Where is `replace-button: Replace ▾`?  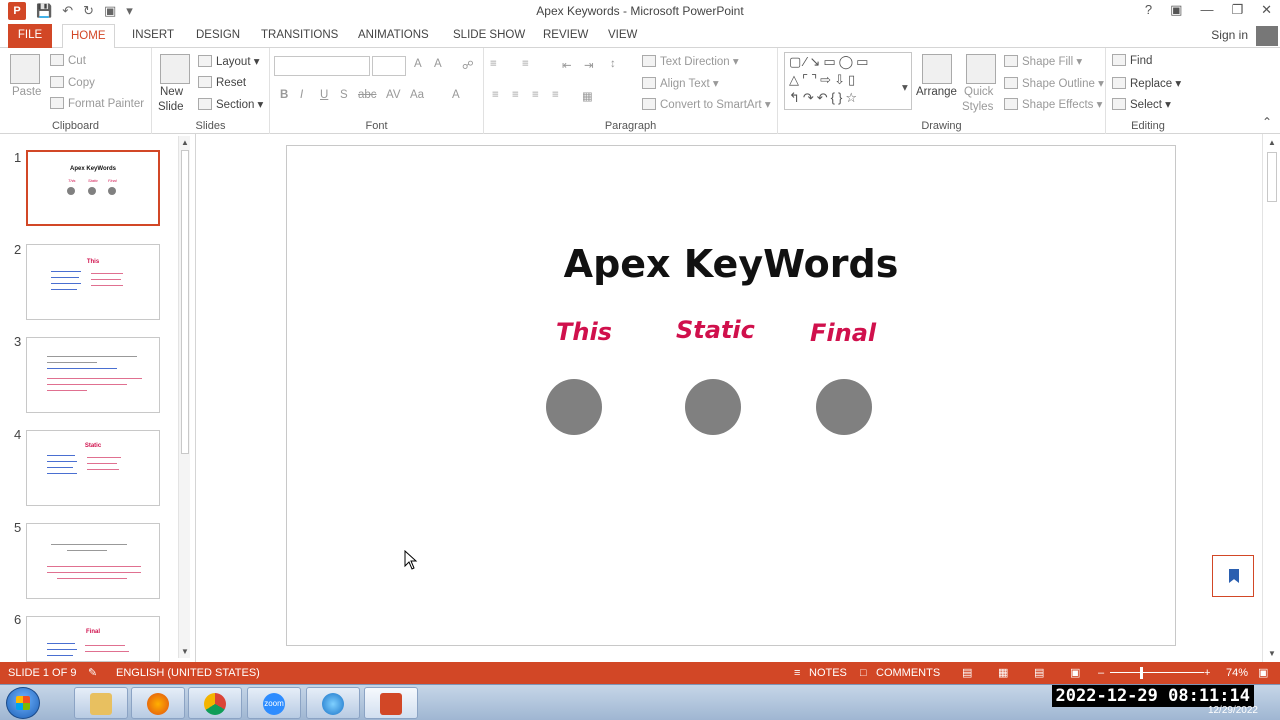
replace-button: Replace ▾ is located at coordinates (1146, 83).